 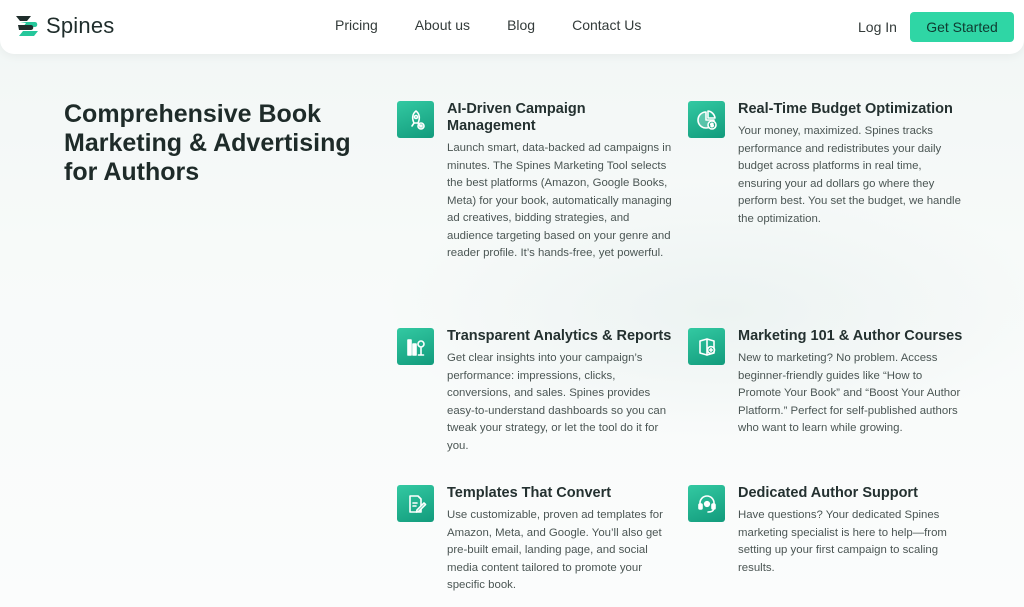 I want to click on analytics-bars-icon, so click(x=415, y=346).